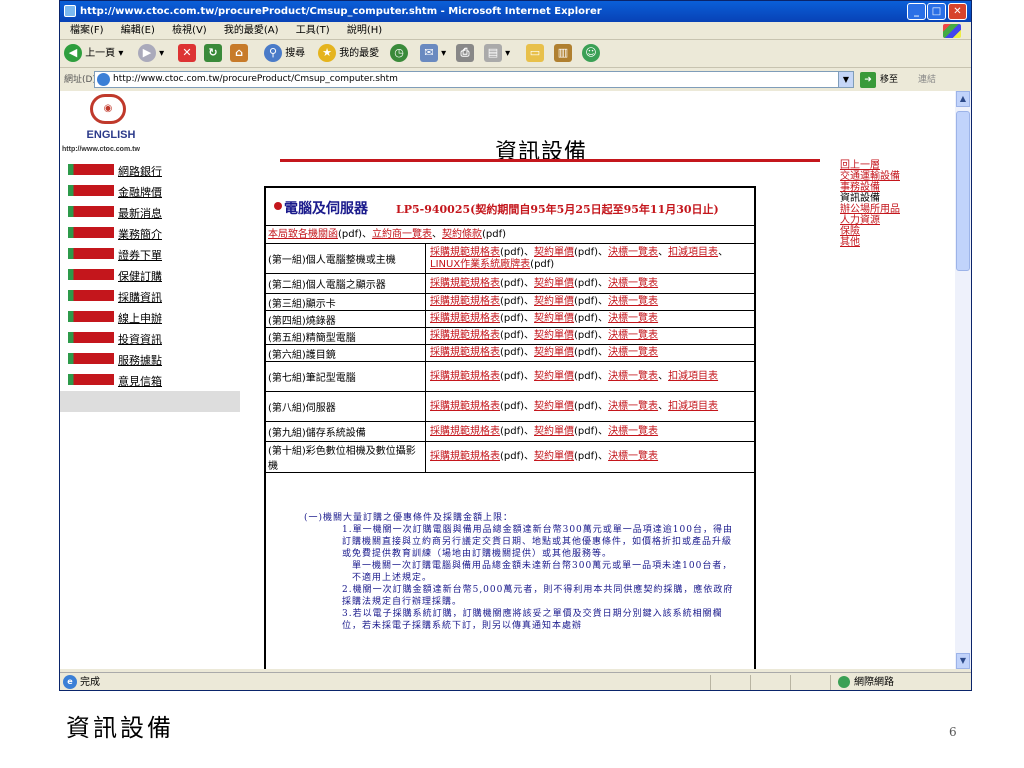 Image resolution: width=1024 pixels, height=768 pixels. What do you see at coordinates (346, 457) in the screenshot?
I see `group-name: (第十組)彩色數位相機及數位攝影機` at bounding box center [346, 457].